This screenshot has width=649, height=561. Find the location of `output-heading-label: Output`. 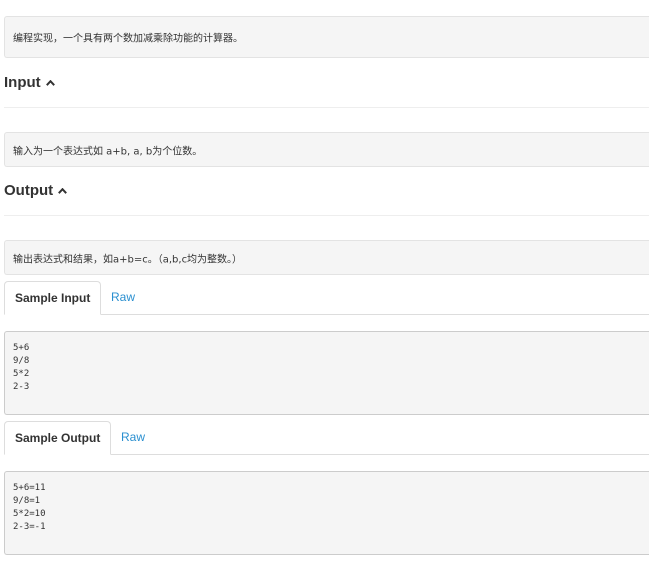

output-heading-label: Output is located at coordinates (29, 190).